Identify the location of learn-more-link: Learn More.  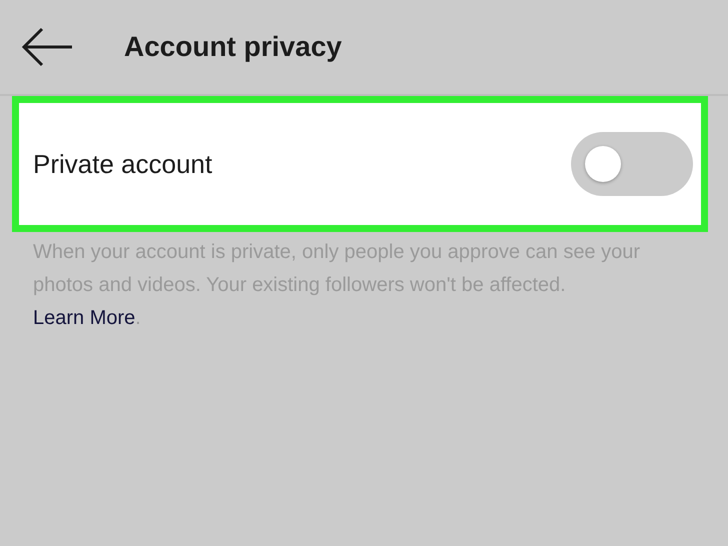
(84, 318).